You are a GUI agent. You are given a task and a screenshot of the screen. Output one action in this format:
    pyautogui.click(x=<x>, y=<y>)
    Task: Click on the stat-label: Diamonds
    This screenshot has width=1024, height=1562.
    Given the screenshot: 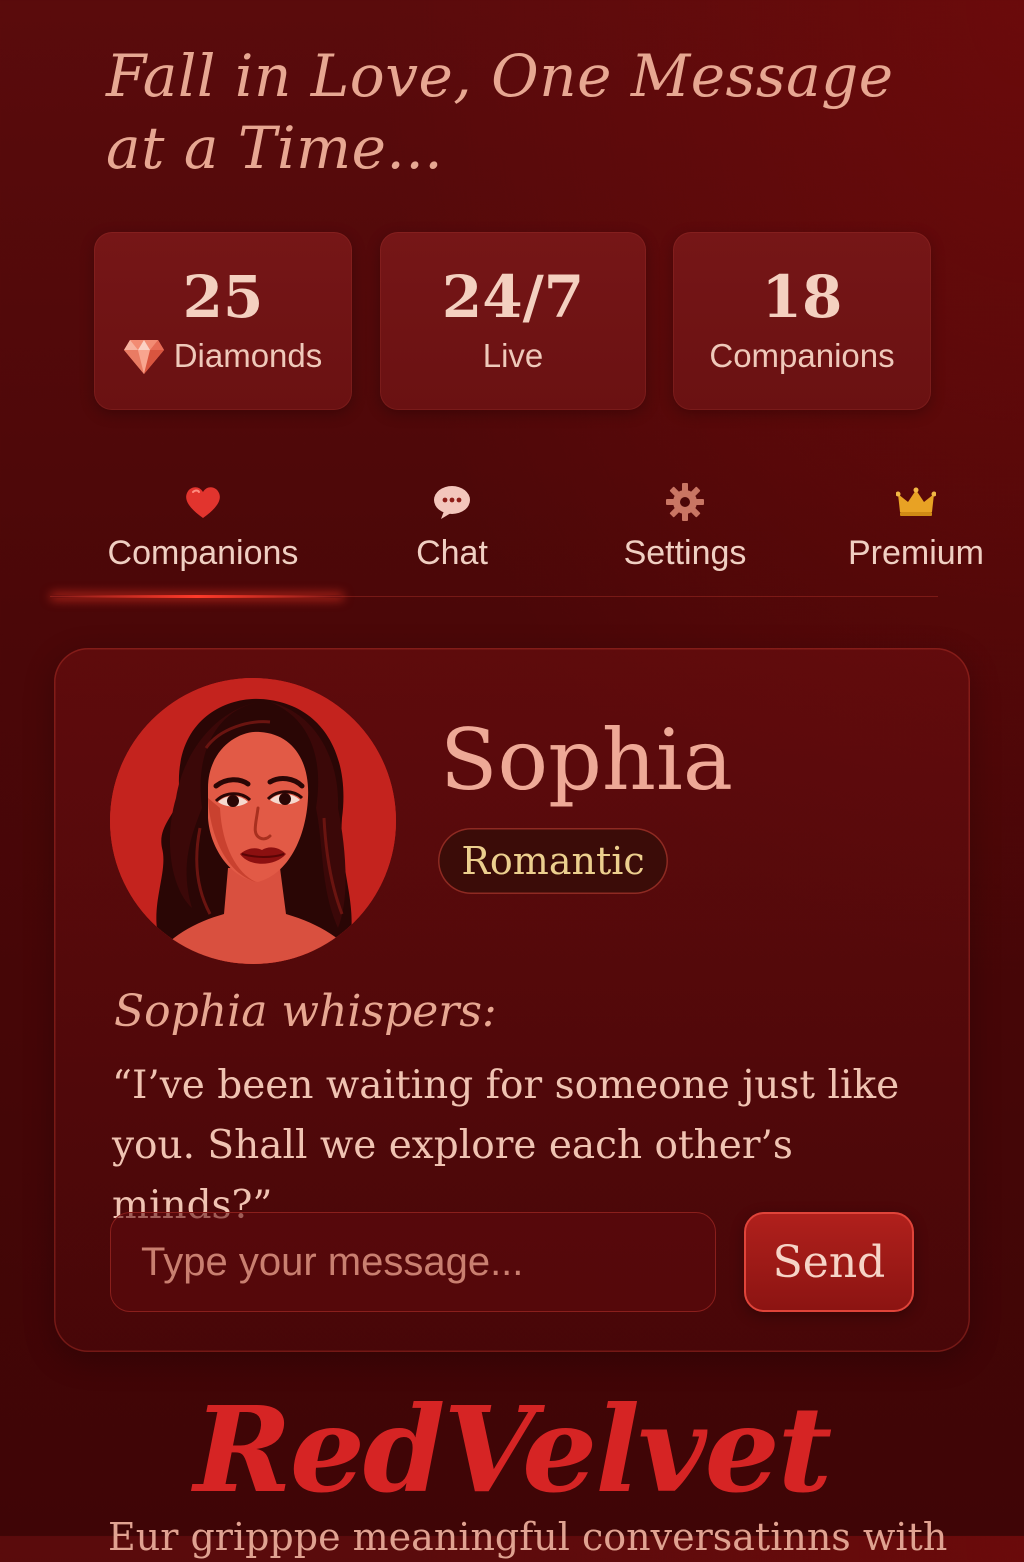 What is the action you would take?
    pyautogui.click(x=248, y=355)
    